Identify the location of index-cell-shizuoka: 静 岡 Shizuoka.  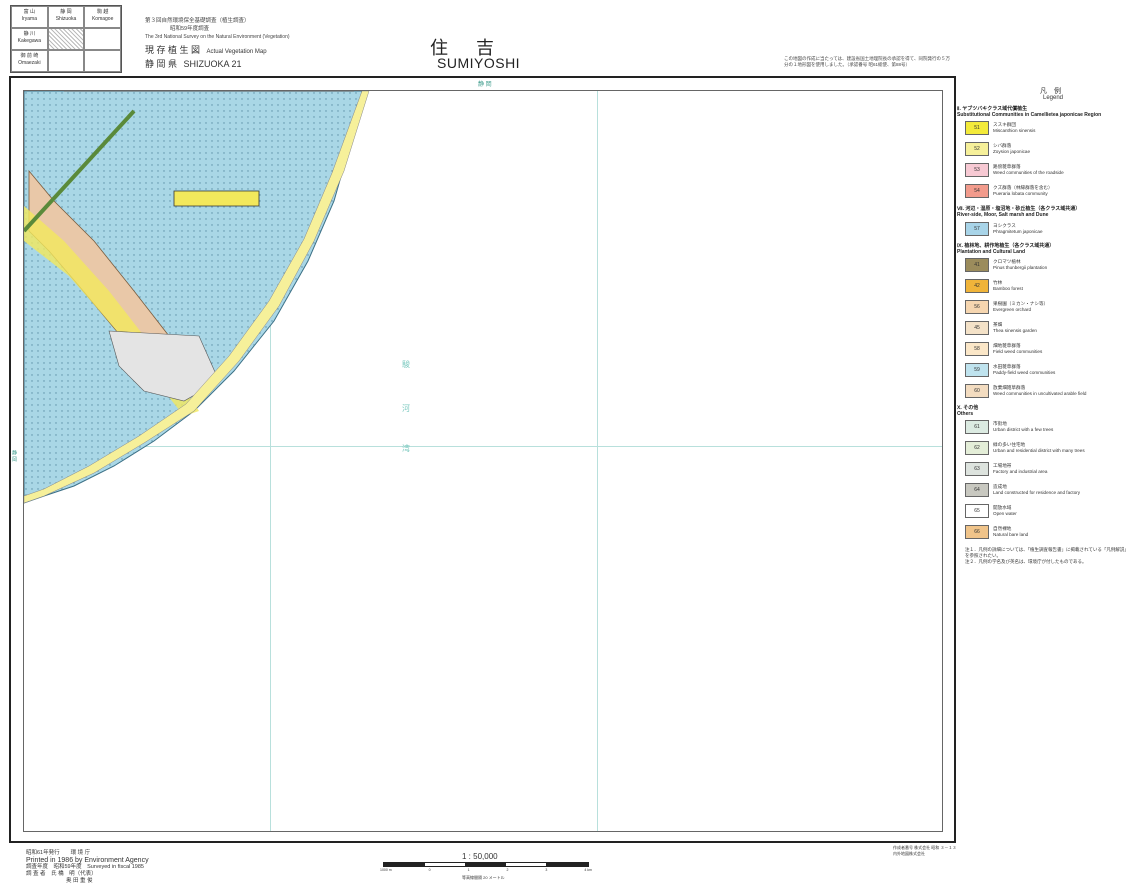
(66, 17).